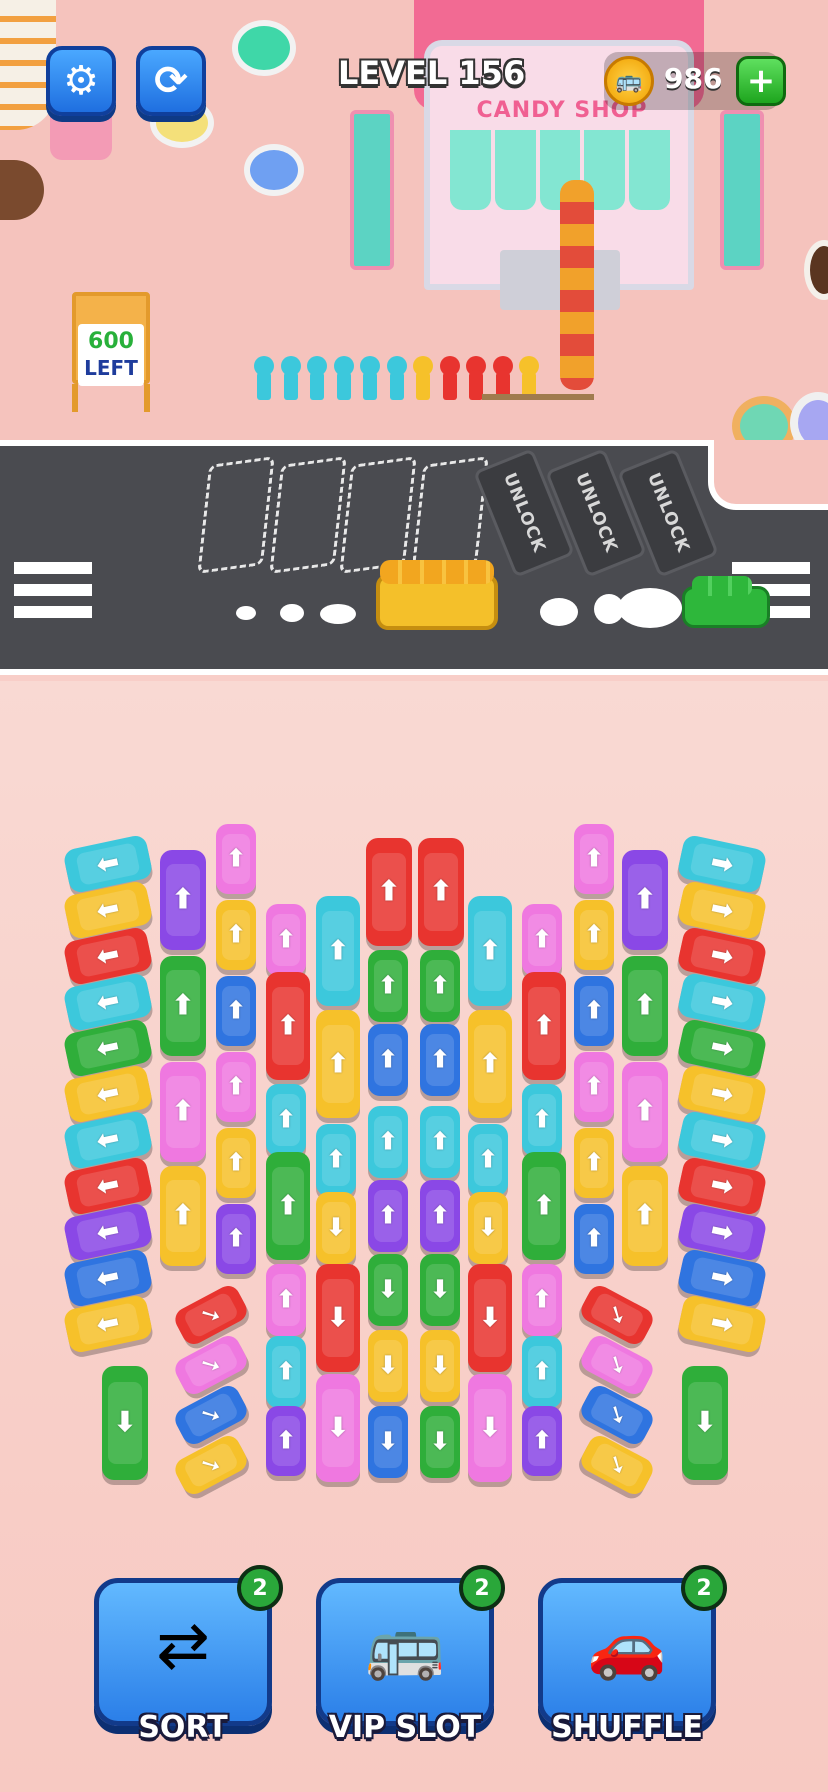  What do you see at coordinates (274, 170) in the screenshot?
I see `candy-slice-icon` at bounding box center [274, 170].